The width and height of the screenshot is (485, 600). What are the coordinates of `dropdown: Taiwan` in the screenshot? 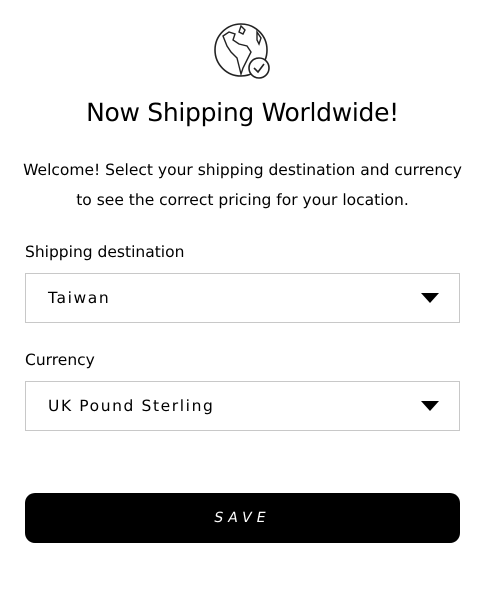 It's located at (242, 298).